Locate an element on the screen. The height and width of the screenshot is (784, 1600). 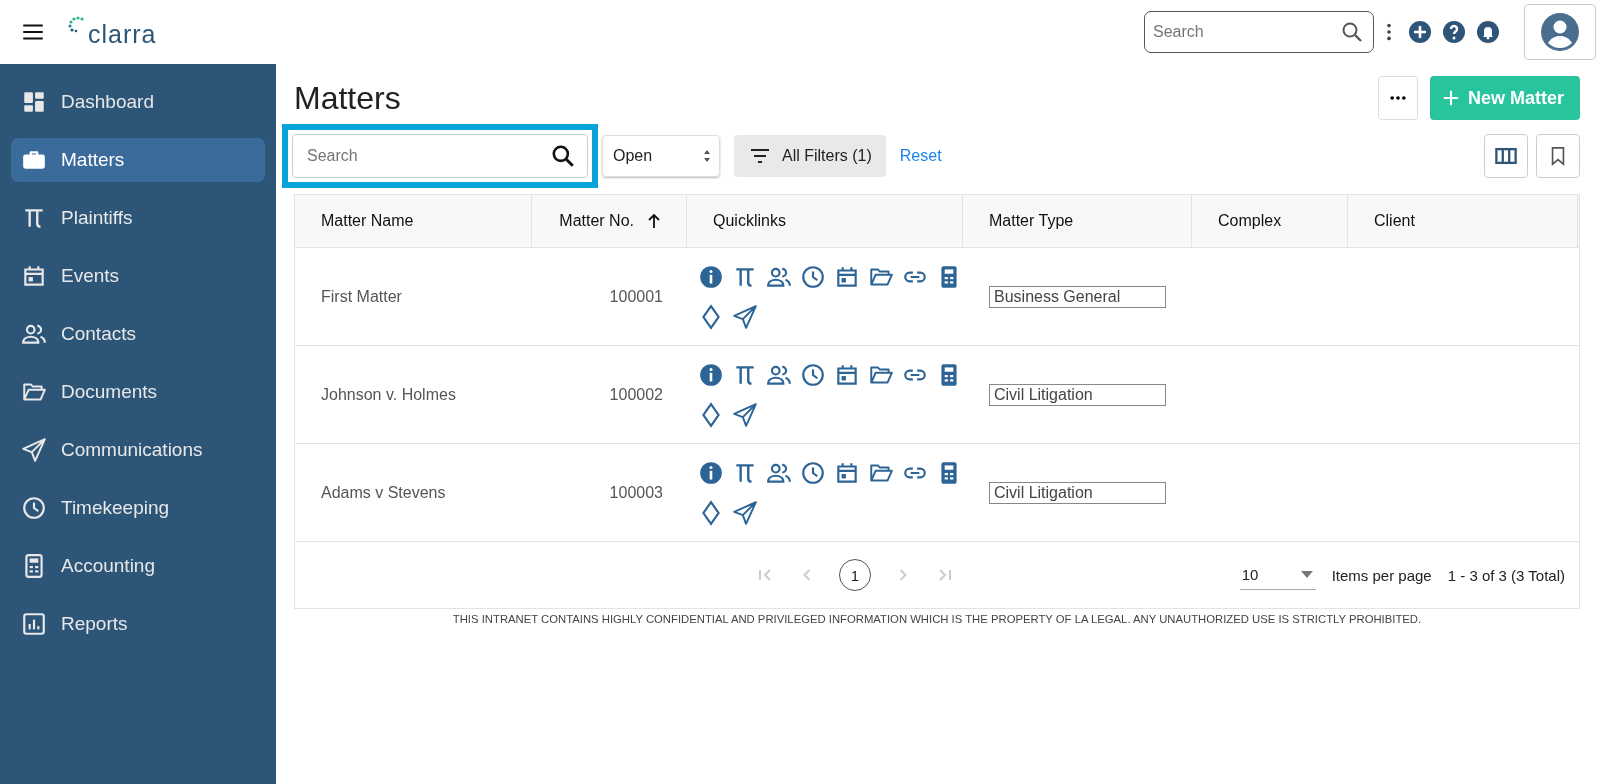
search-field: Search is located at coordinates (1259, 32).